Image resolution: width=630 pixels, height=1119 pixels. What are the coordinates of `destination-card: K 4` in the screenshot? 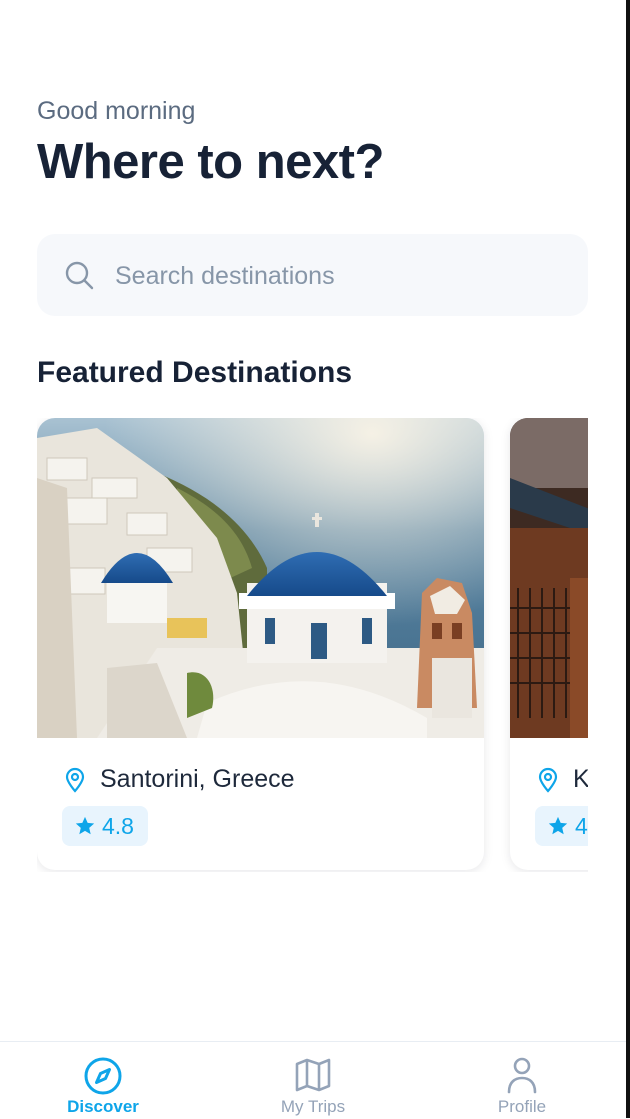 It's located at (549, 644).